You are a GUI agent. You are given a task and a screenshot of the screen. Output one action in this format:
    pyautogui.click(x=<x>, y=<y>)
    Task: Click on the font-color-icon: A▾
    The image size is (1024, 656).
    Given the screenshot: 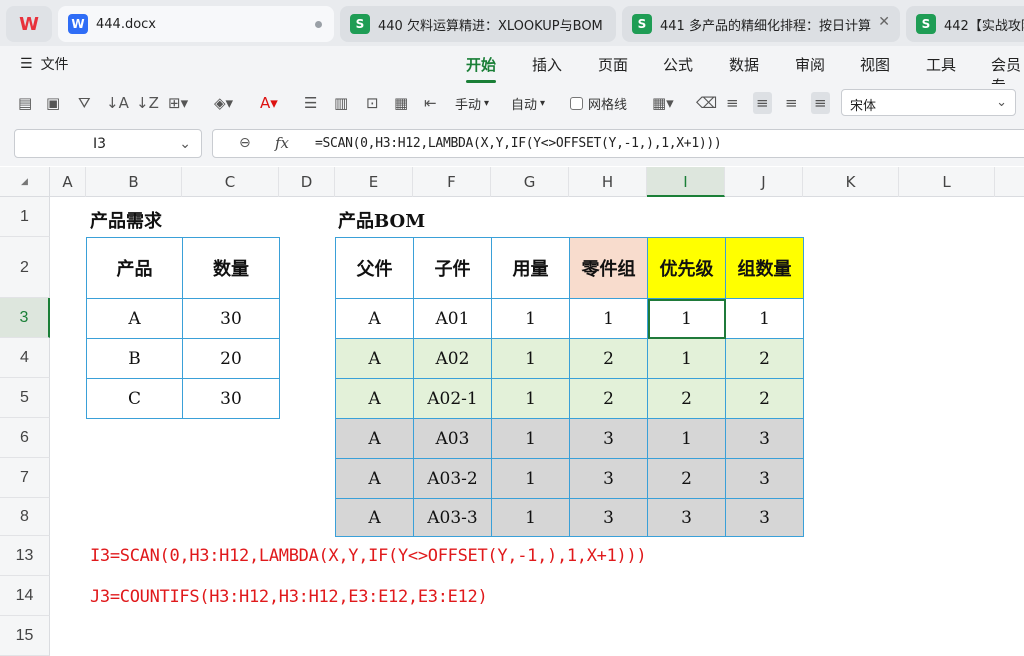 What is the action you would take?
    pyautogui.click(x=269, y=103)
    